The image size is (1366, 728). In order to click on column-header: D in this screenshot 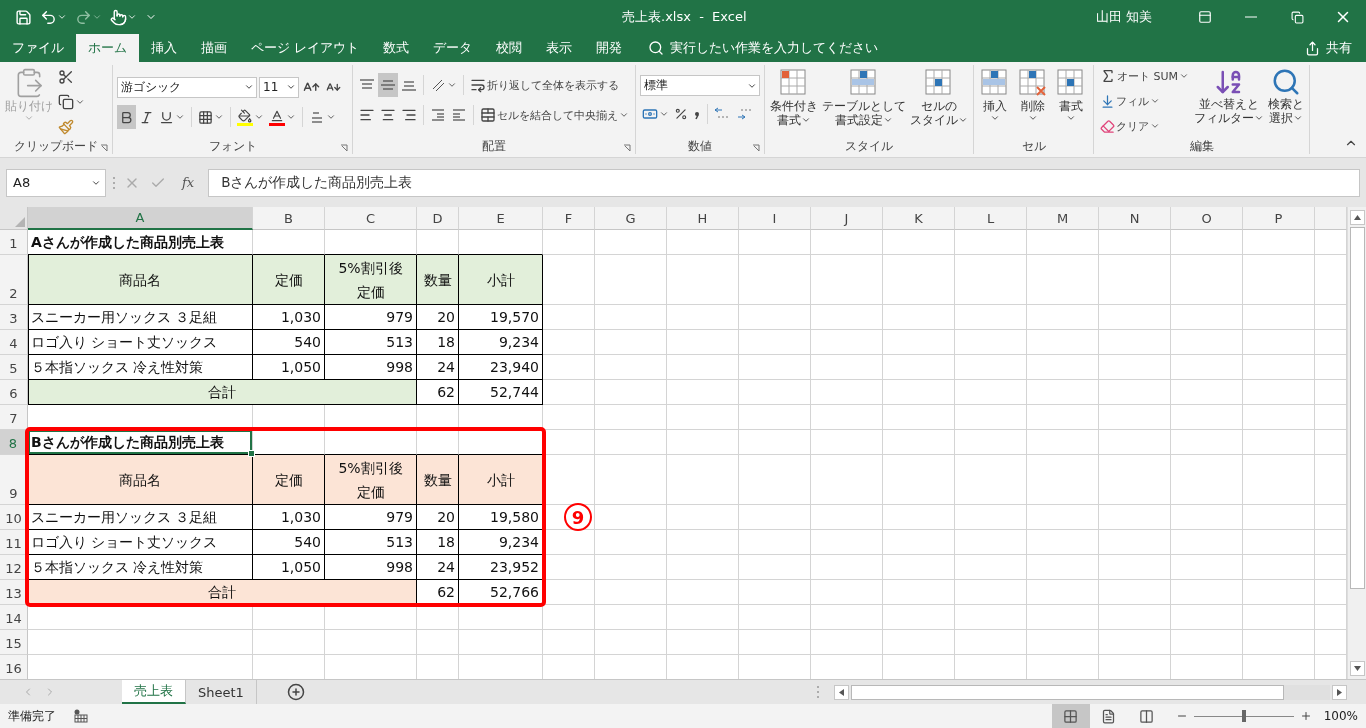, I will do `click(438, 218)`.